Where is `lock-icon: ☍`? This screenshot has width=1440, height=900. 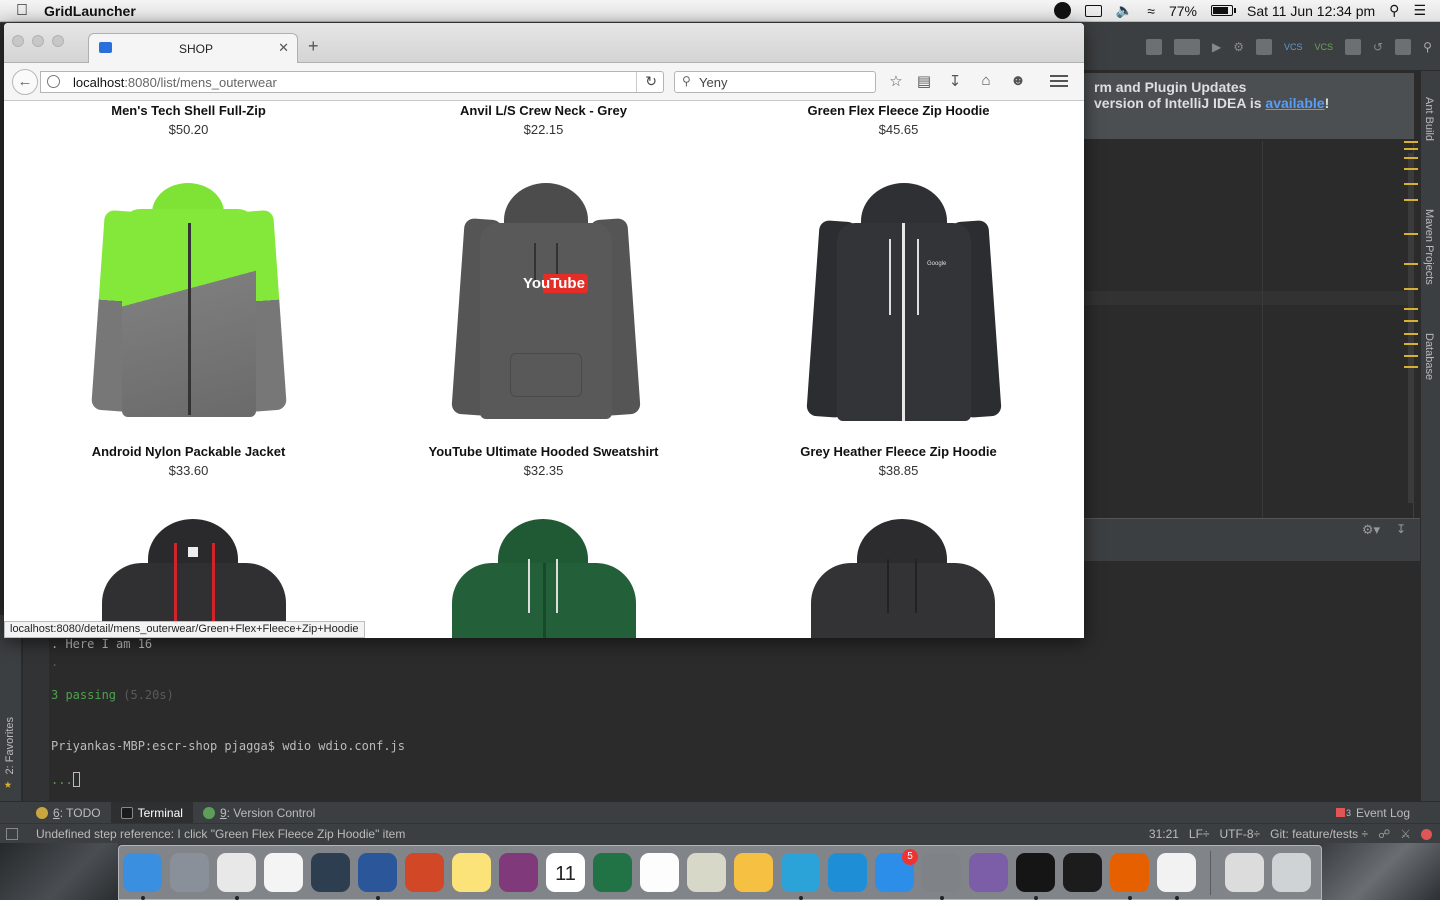 lock-icon: ☍ is located at coordinates (1384, 834).